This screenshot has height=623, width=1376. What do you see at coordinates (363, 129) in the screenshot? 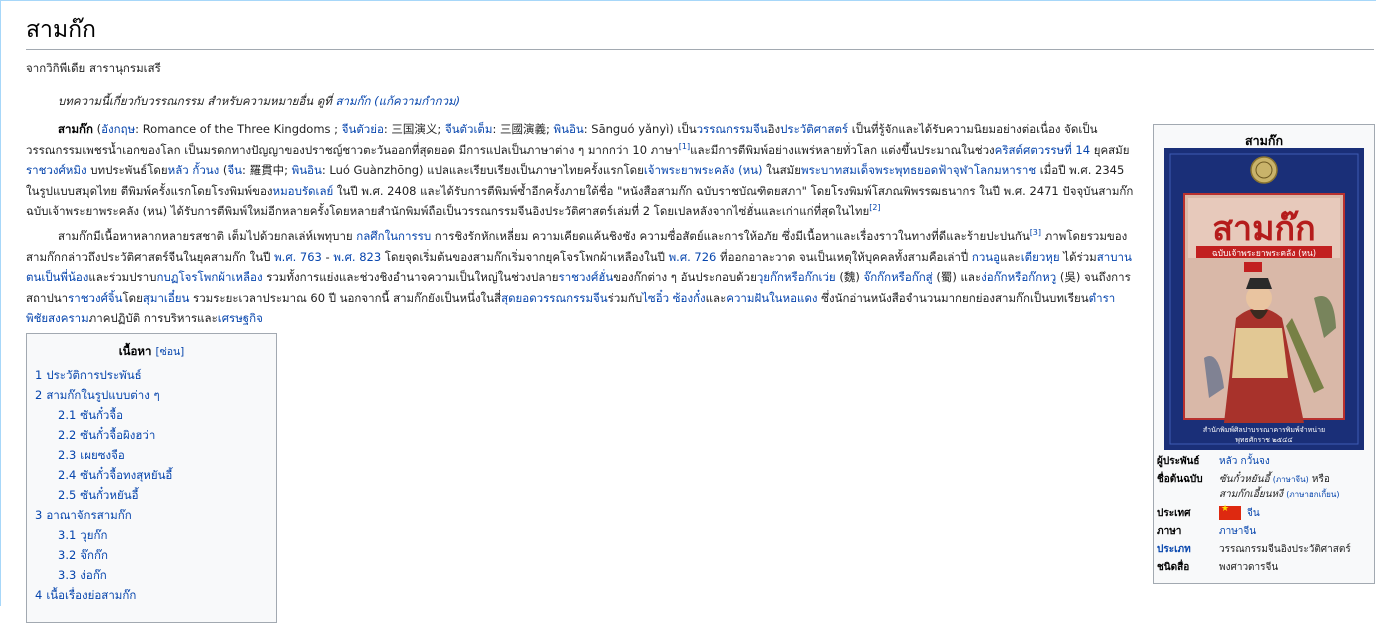
I see `link-simplified-chinese: จีนตัวย่อ` at bounding box center [363, 129].